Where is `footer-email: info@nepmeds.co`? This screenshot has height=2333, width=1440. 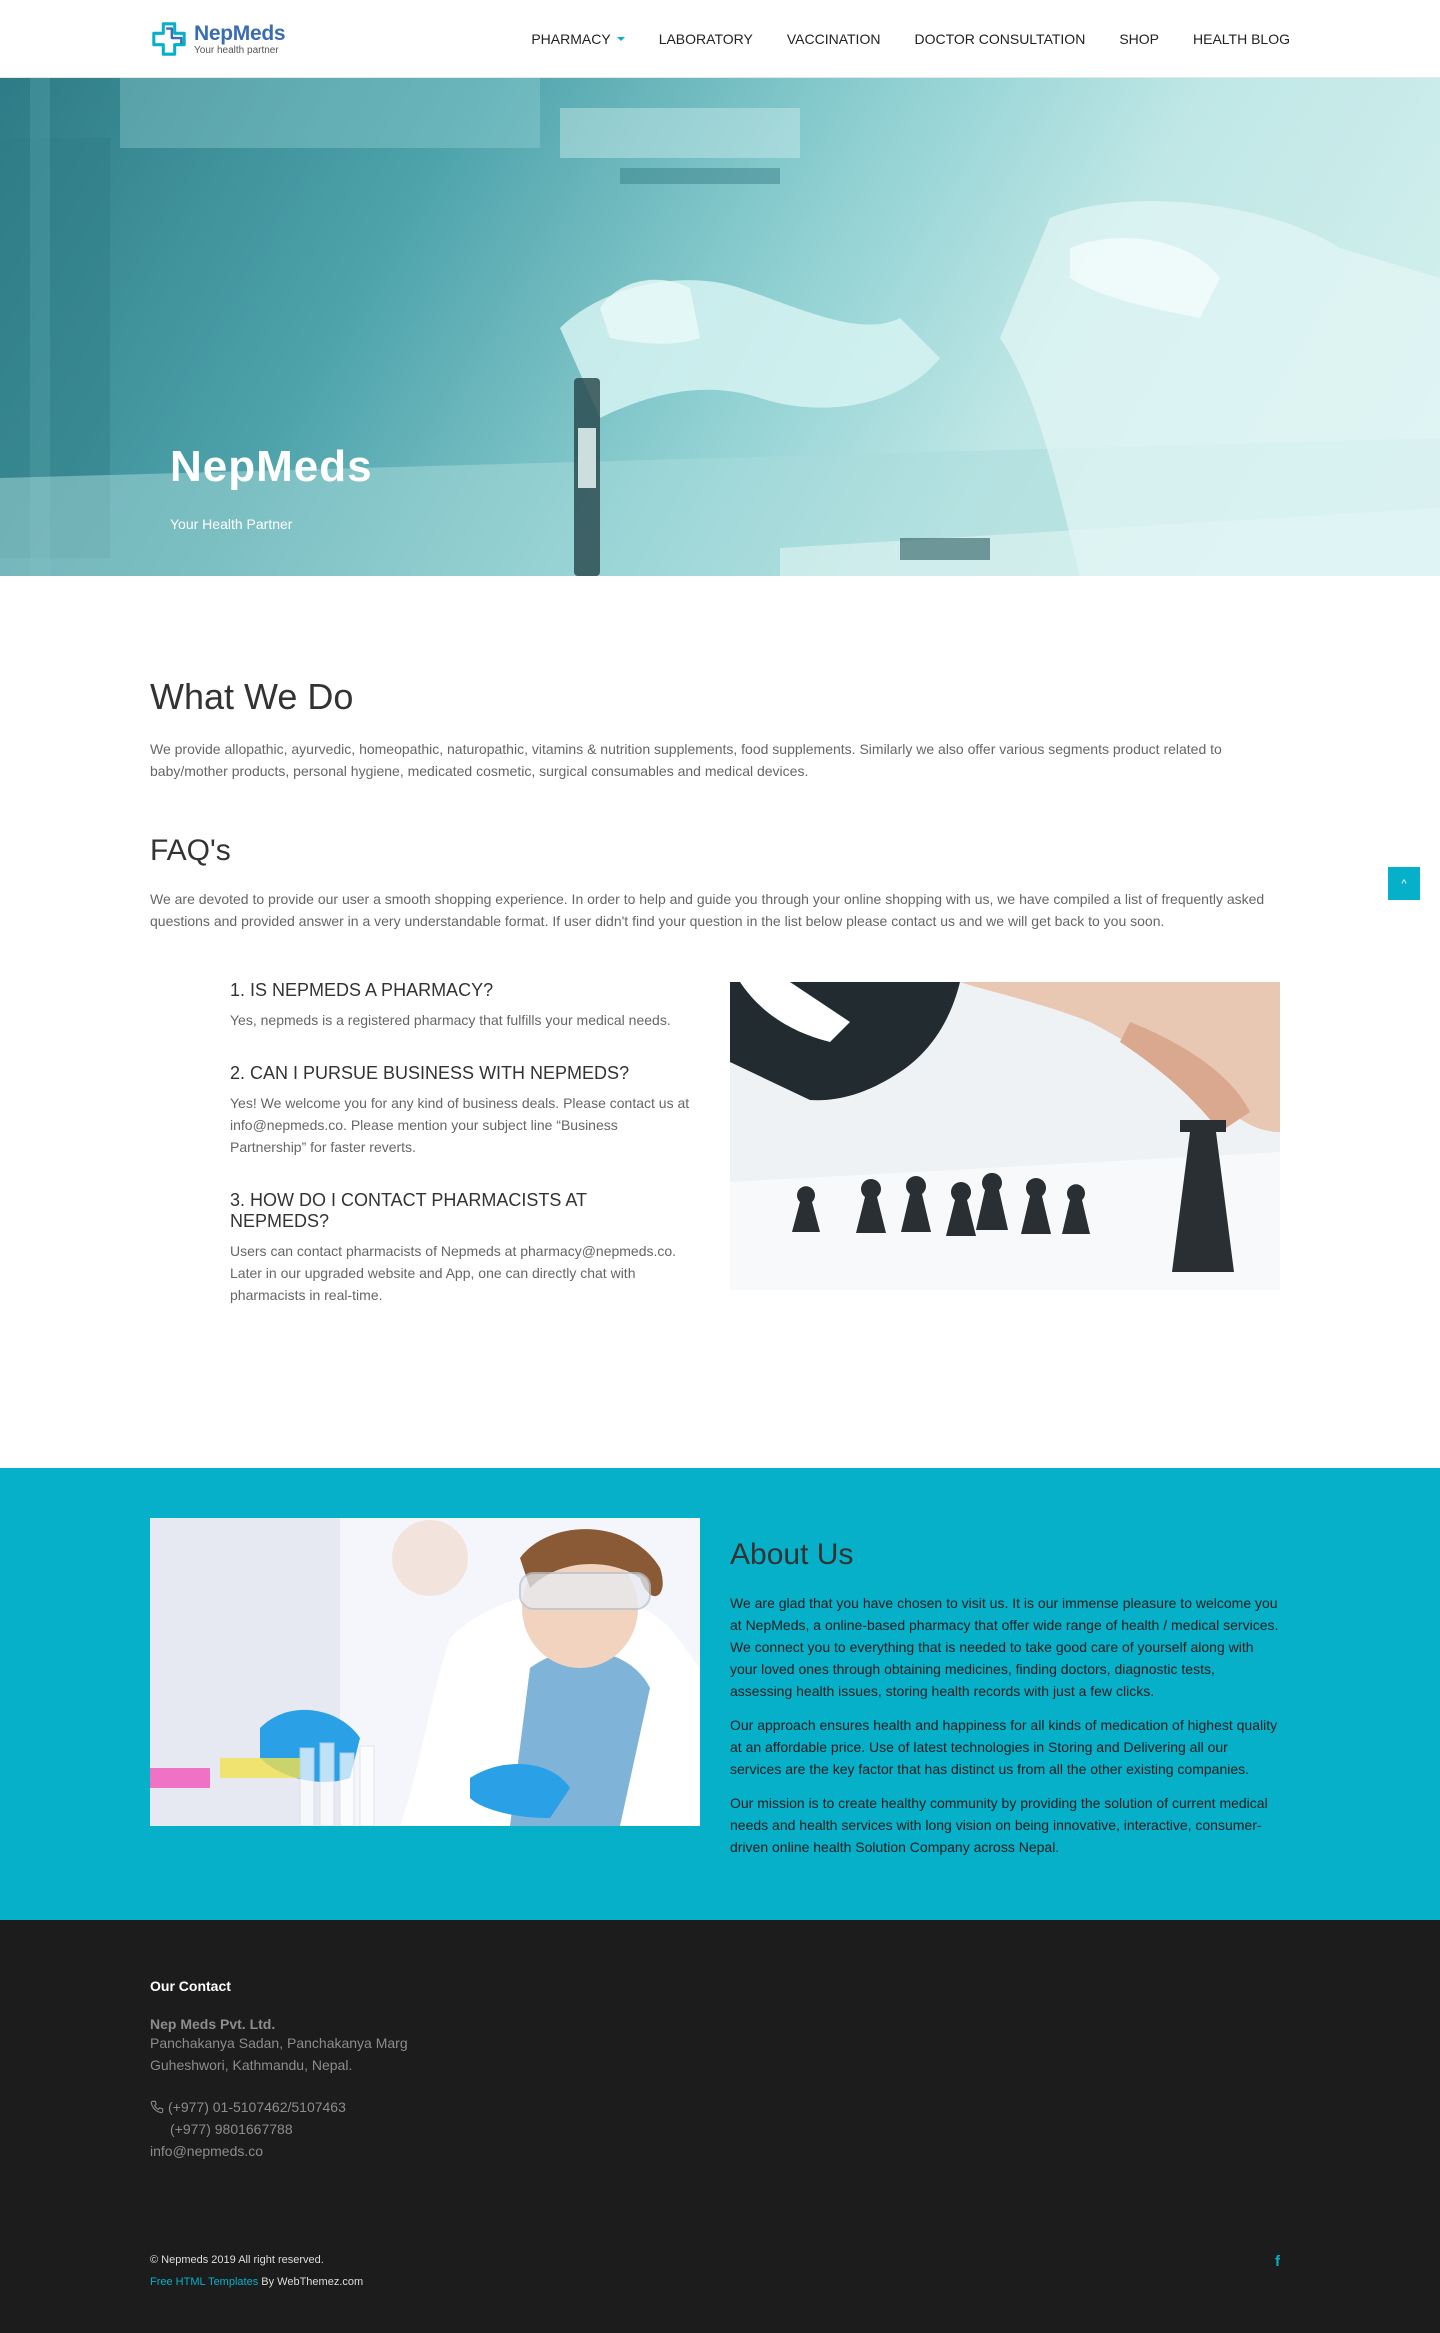
footer-email: info@nepmeds.co is located at coordinates (720, 2151).